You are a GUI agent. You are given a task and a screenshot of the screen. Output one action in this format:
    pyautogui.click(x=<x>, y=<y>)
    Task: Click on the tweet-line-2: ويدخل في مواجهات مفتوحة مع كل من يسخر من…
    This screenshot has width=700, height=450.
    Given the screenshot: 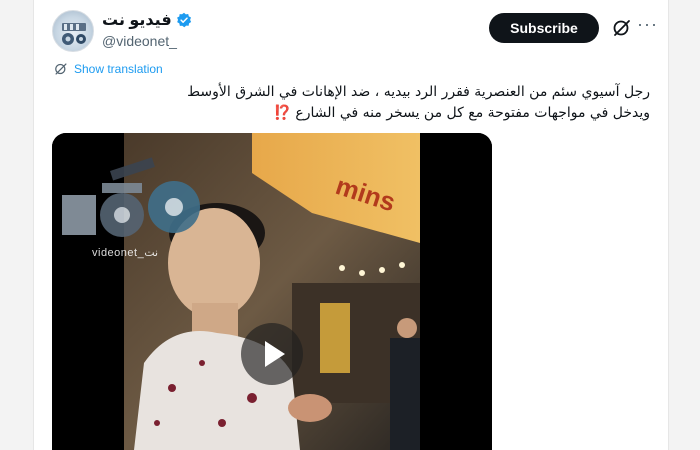 What is the action you would take?
    pyautogui.click(x=351, y=113)
    